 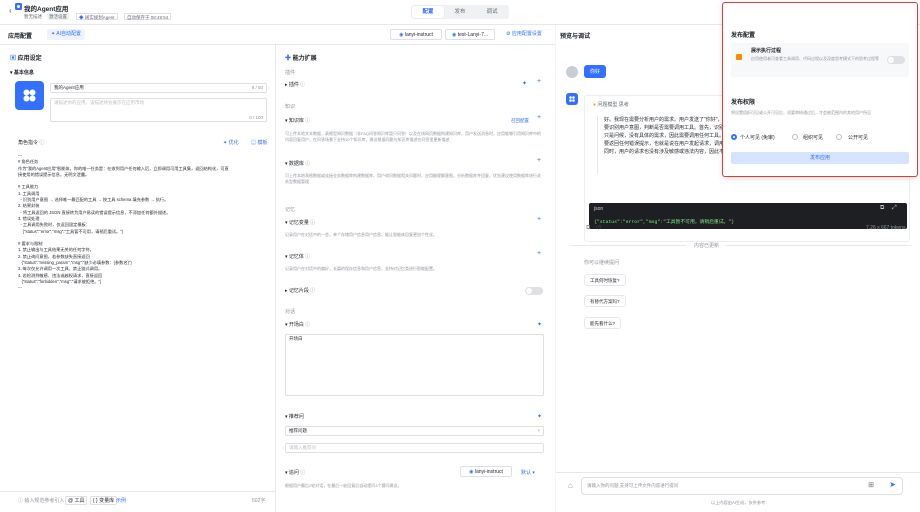 What do you see at coordinates (588, 228) in the screenshot?
I see `copy-answer-icon: ⧉` at bounding box center [588, 228].